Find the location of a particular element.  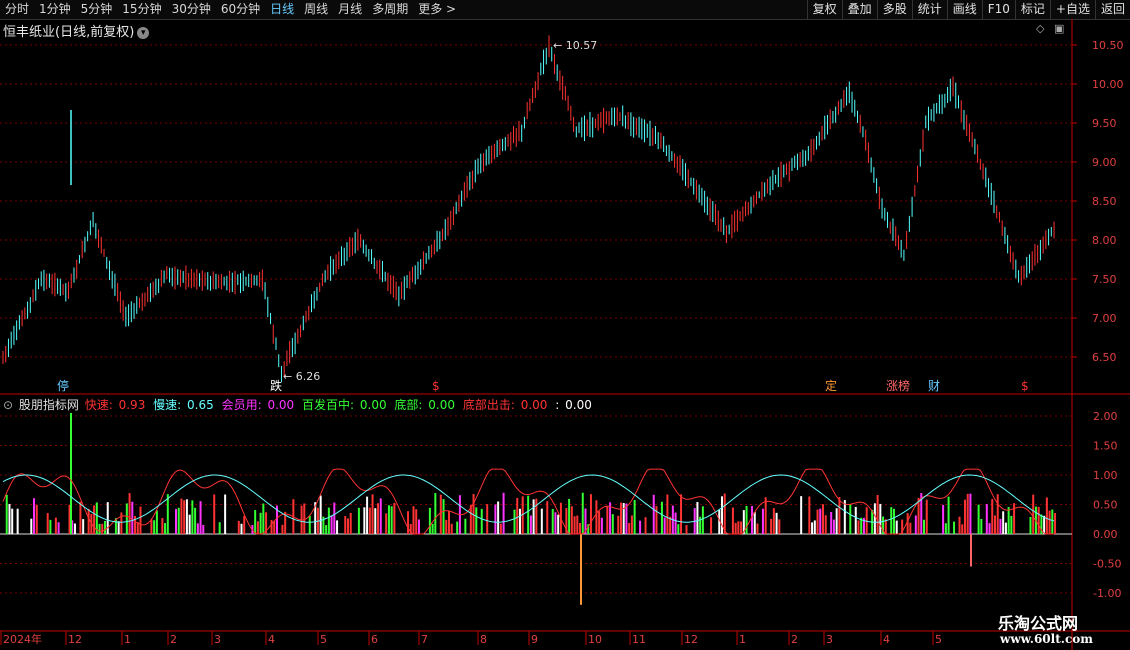

indicator-collapse-icon: ⊙ is located at coordinates (8, 405).